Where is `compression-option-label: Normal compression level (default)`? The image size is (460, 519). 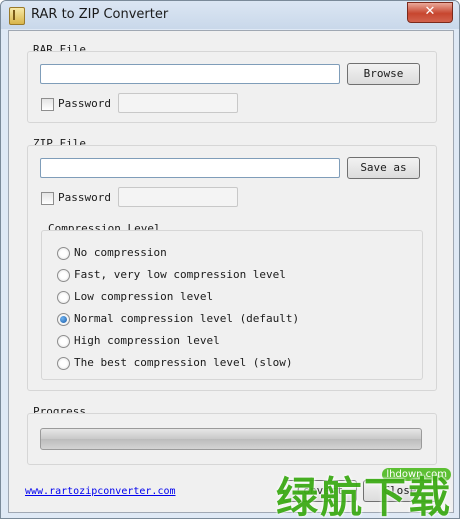 compression-option-label: Normal compression level (default) is located at coordinates (187, 318).